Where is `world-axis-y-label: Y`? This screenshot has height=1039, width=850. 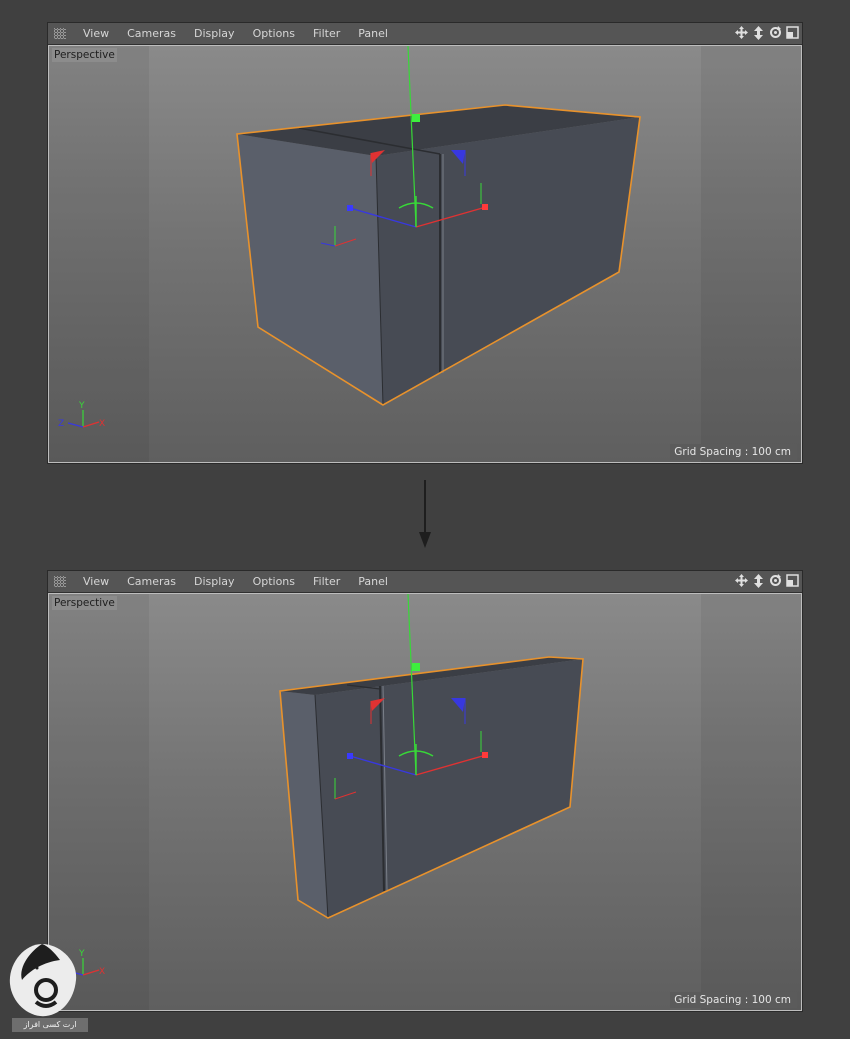
world-axis-y-label: Y is located at coordinates (81, 406).